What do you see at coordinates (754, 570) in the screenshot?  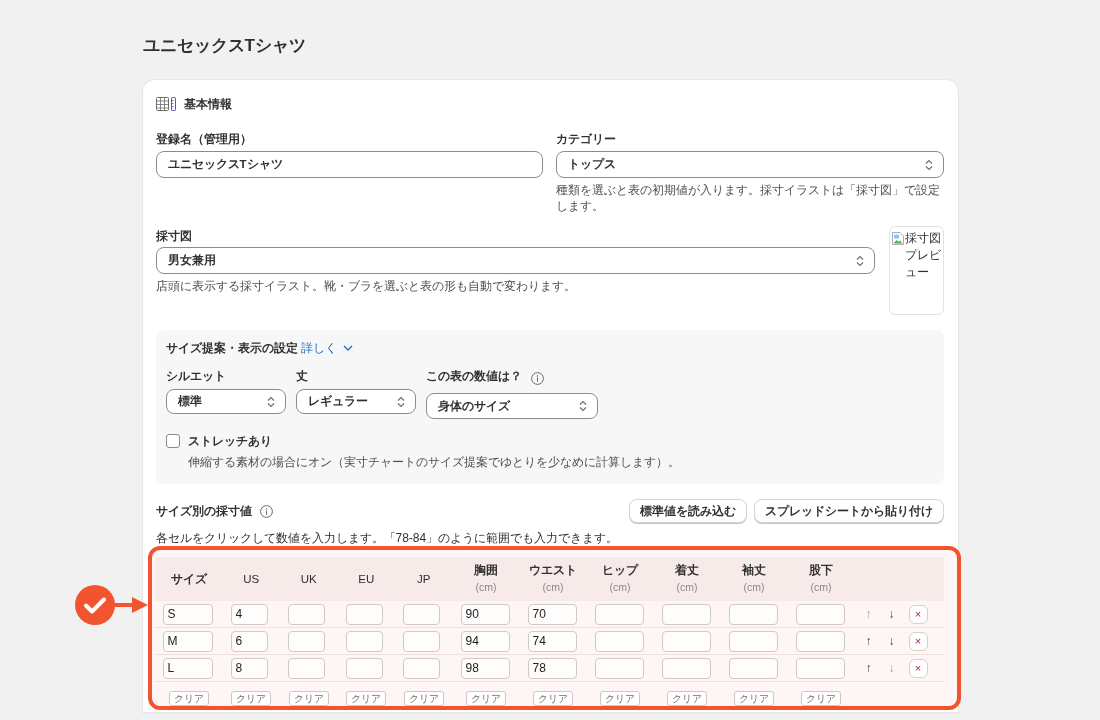 I see `column-header: 袖丈` at bounding box center [754, 570].